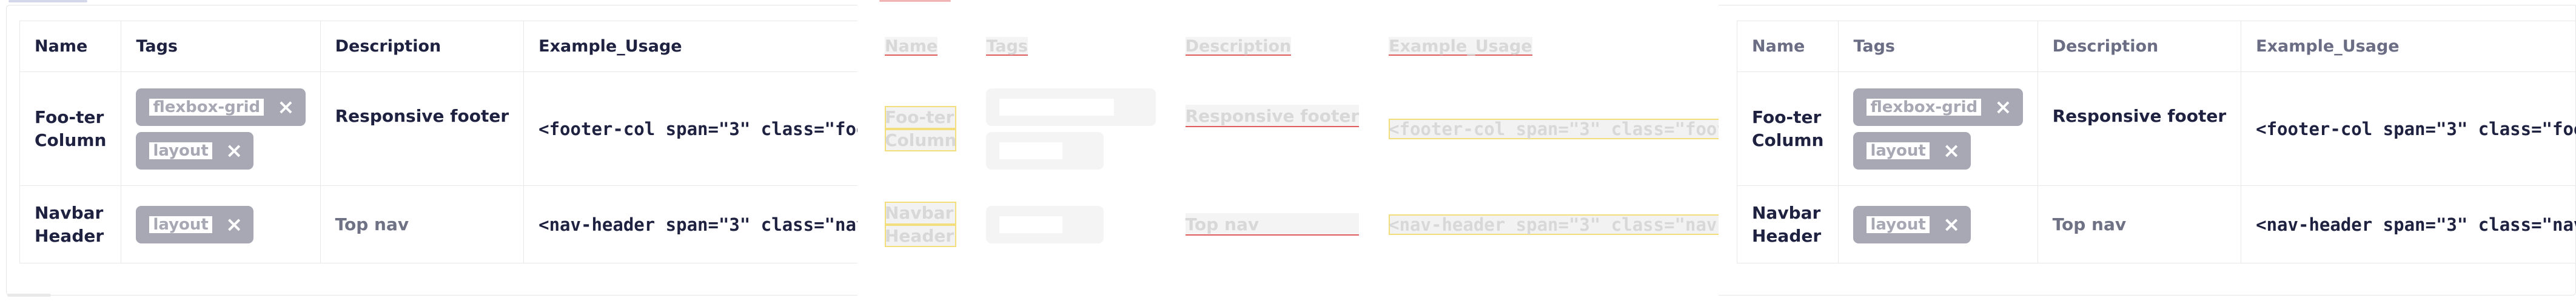 This screenshot has width=2576, height=304. Describe the element at coordinates (29, 295) in the screenshot. I see `horizontal-scrollbar` at that location.